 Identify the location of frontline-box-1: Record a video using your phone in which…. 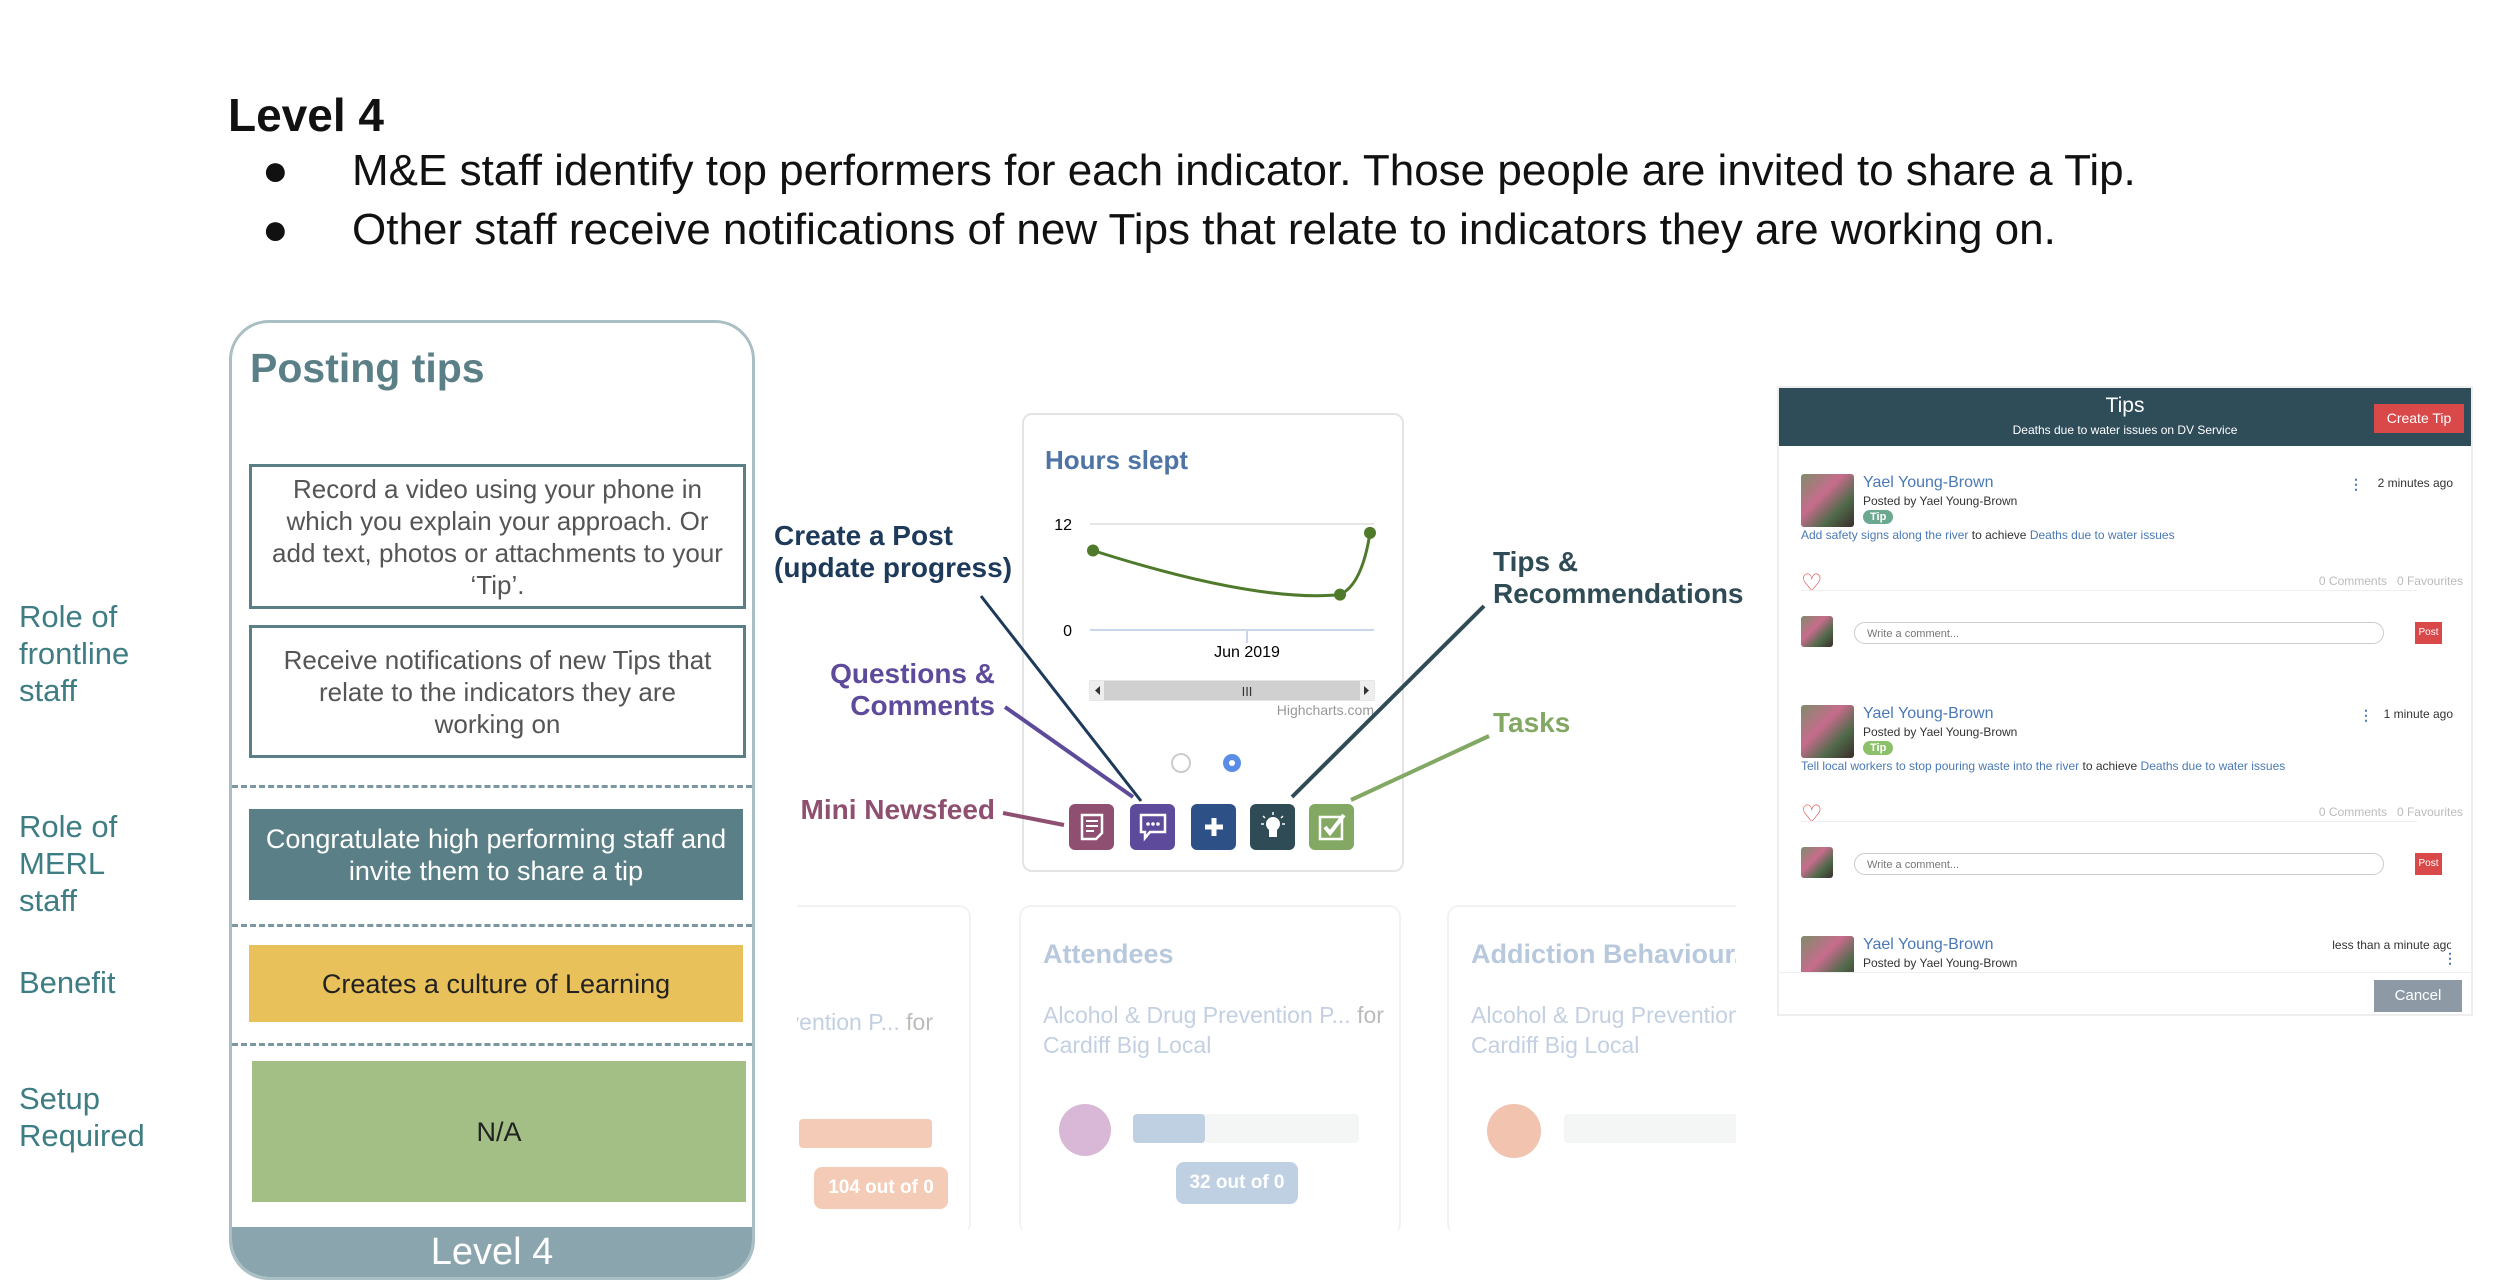
(497, 536).